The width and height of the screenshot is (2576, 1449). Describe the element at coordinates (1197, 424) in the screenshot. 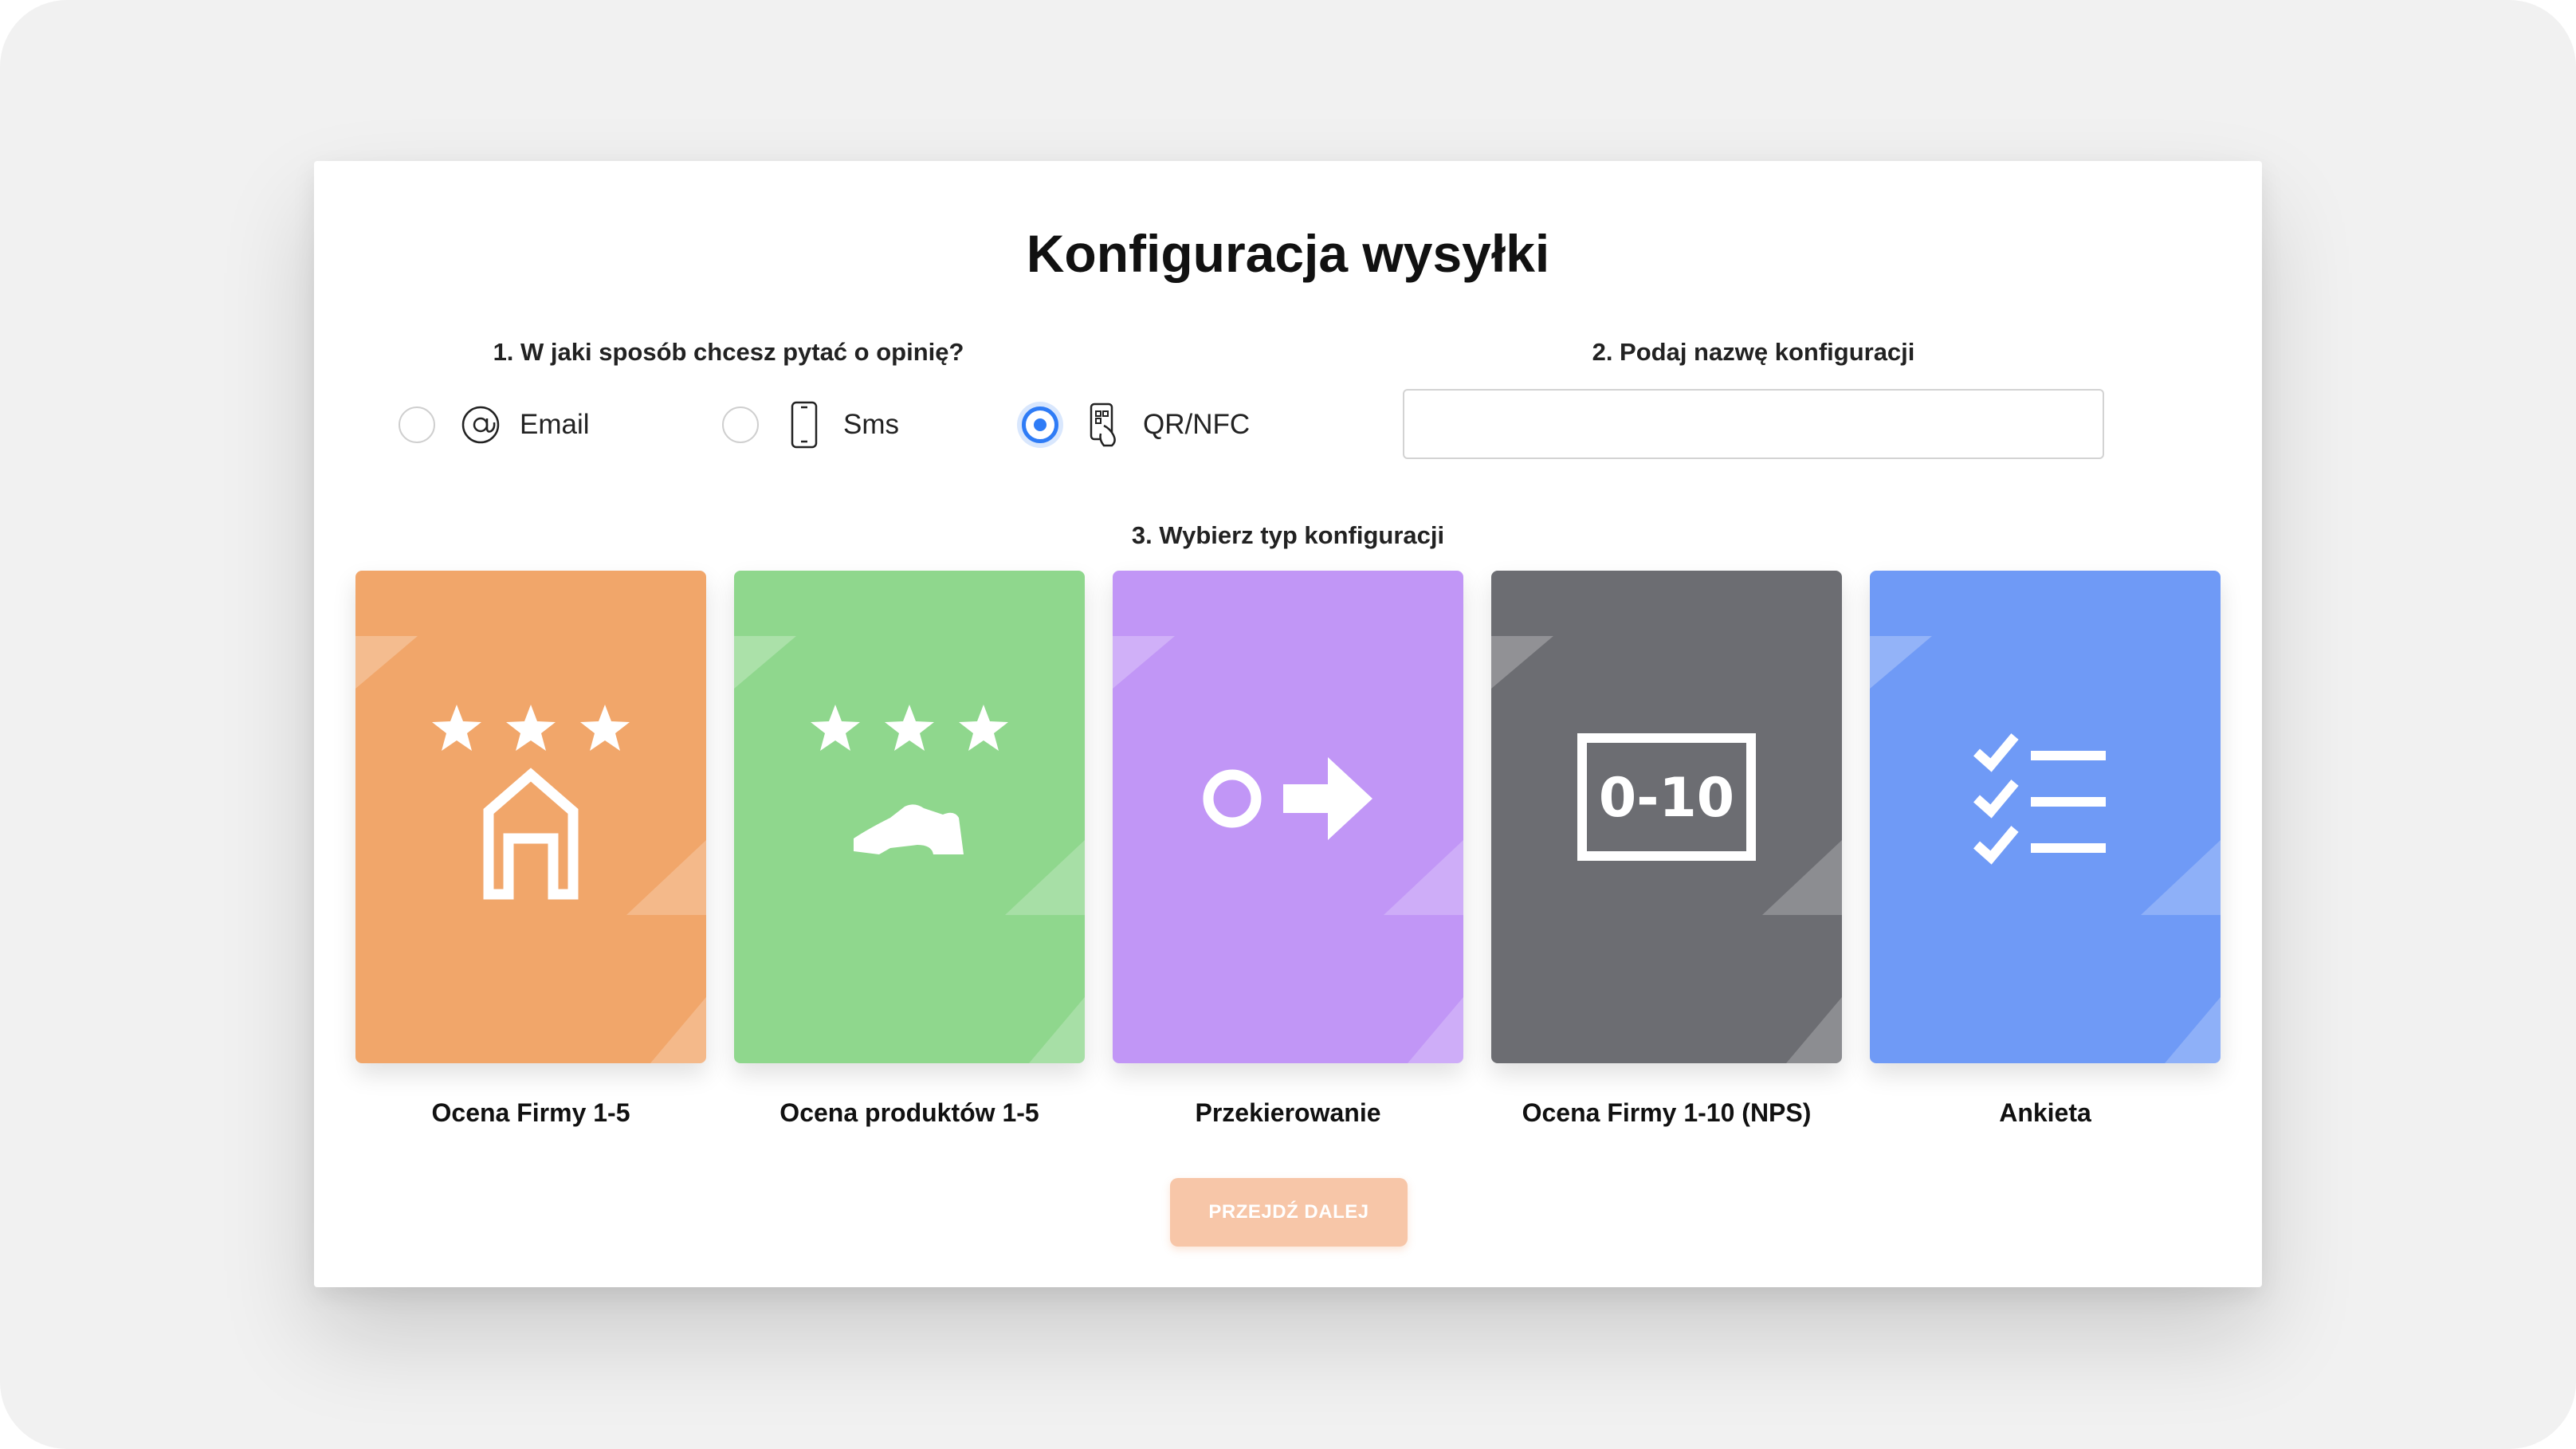

I see `qrnfc-label: QR/NFC` at that location.